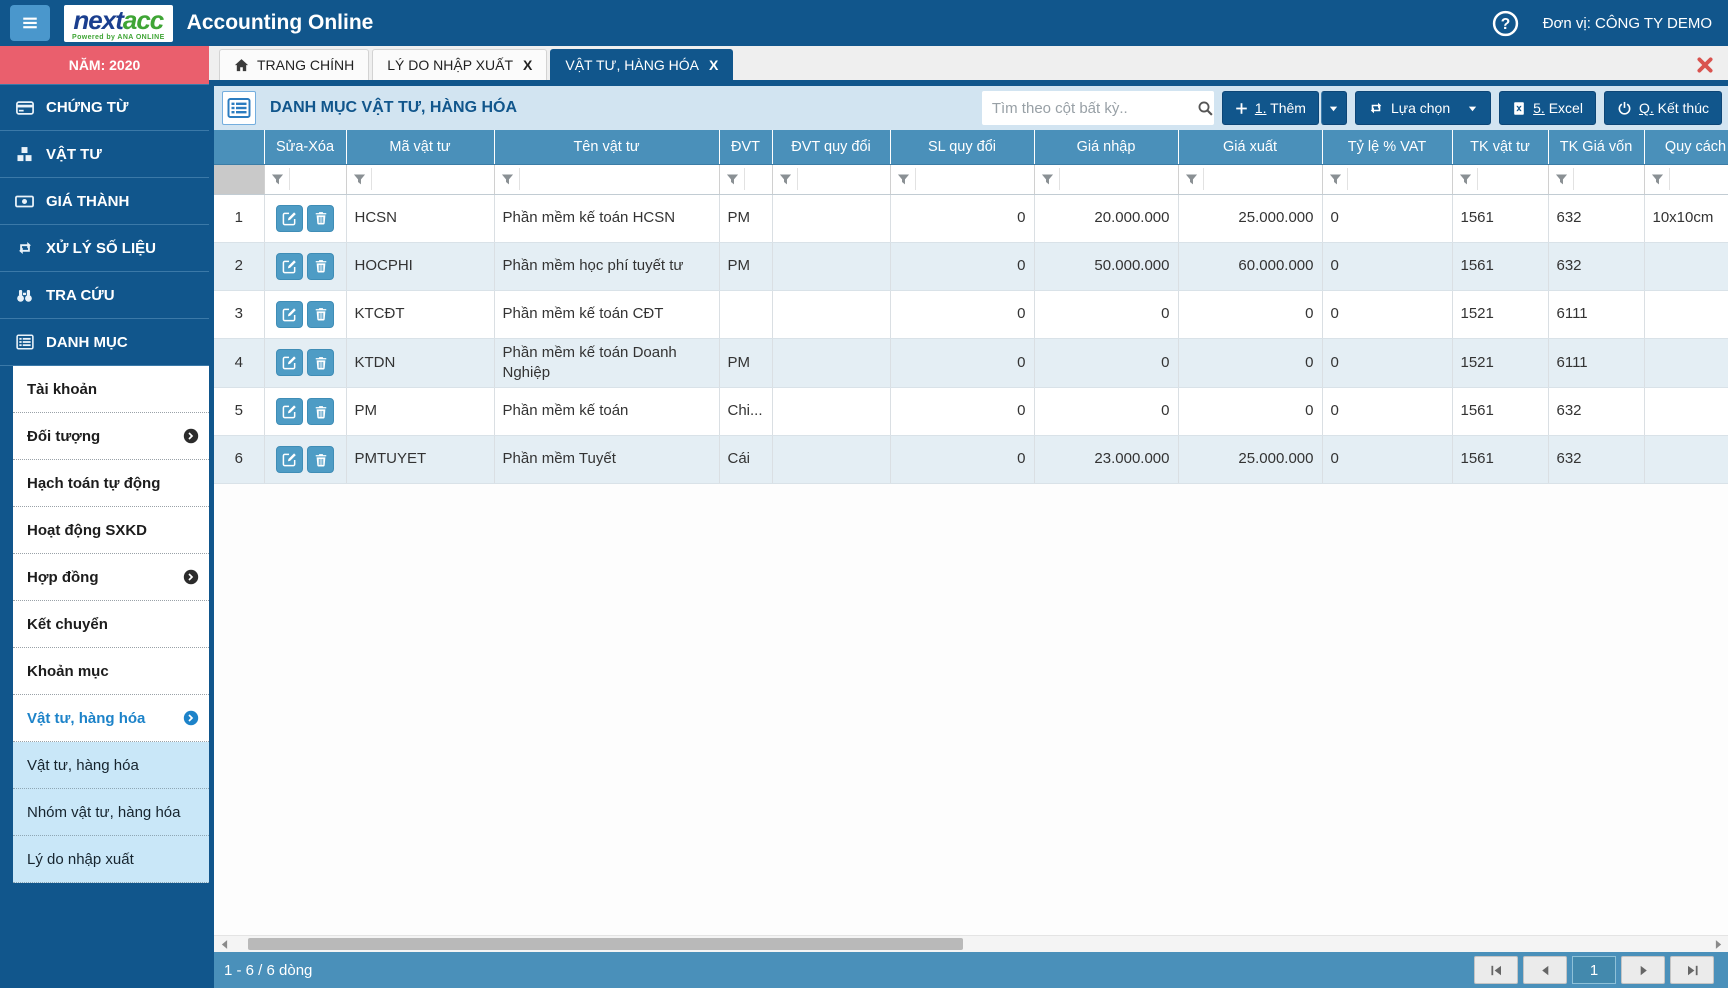 The image size is (1728, 988). Describe the element at coordinates (104, 248) in the screenshot. I see `sidebar-item-xu-ly-so-lieu: XỬ LÝ SỐ LIỆU` at that location.